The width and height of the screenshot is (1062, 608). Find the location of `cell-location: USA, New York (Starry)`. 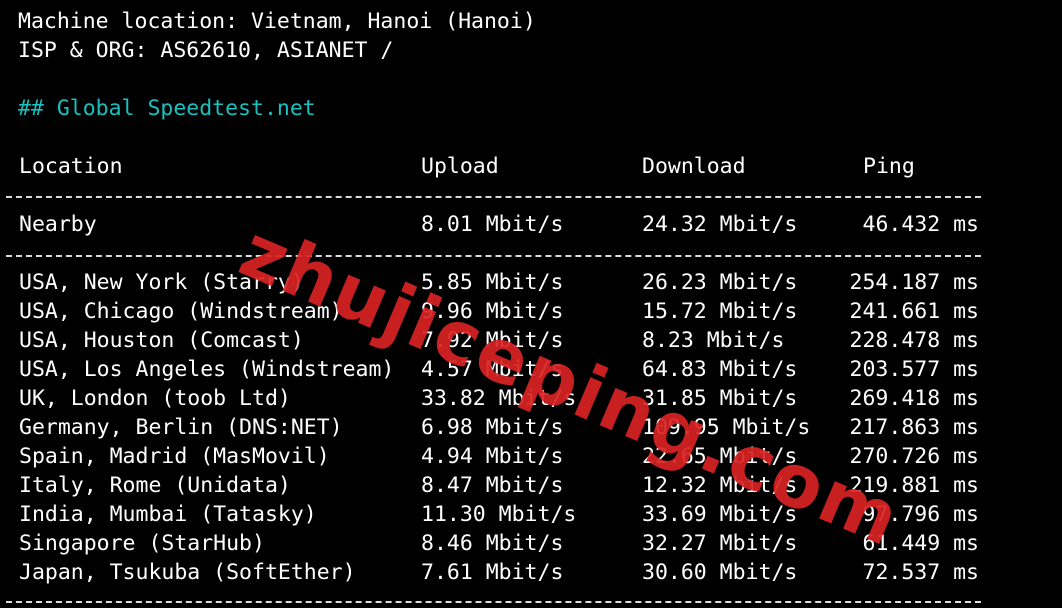

cell-location: USA, New York (Starry) is located at coordinates (161, 282).